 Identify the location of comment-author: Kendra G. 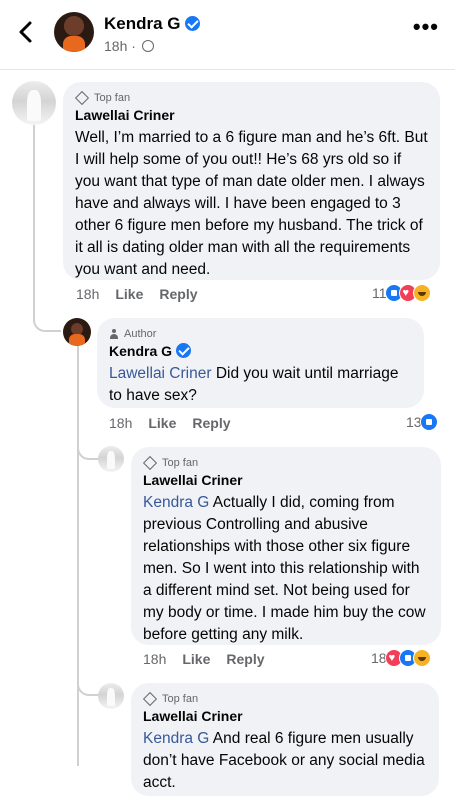
(260, 351).